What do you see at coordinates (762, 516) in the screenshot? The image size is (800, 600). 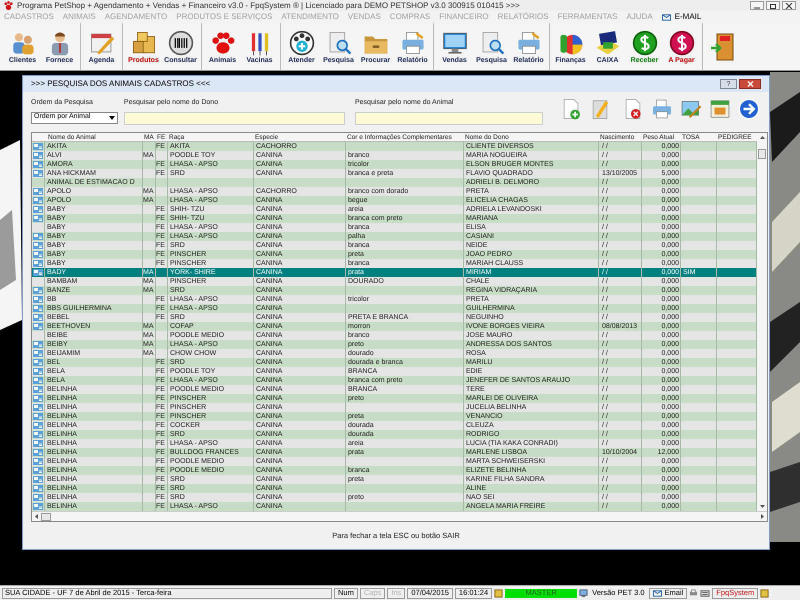 I see `scroll-right-icon` at bounding box center [762, 516].